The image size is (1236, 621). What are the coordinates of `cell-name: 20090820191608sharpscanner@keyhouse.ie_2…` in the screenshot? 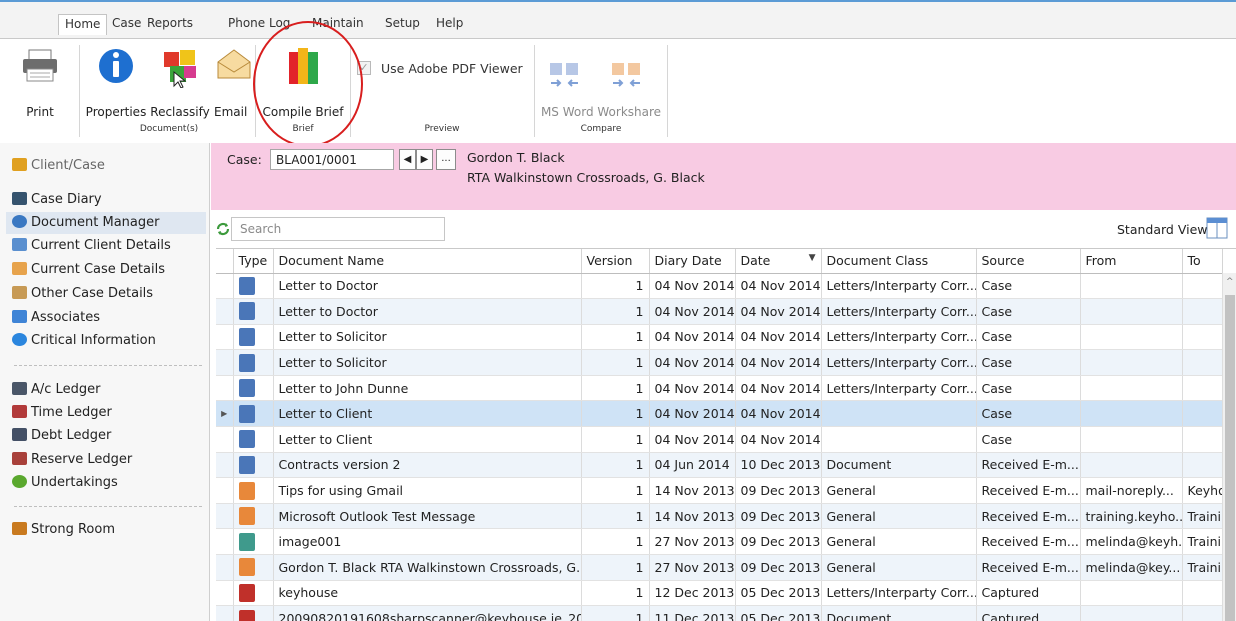 It's located at (427, 613).